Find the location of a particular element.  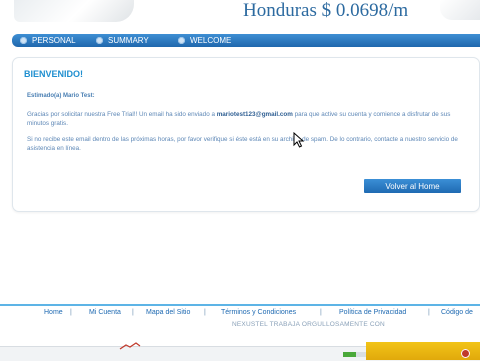

footer-divider is located at coordinates (240, 305).